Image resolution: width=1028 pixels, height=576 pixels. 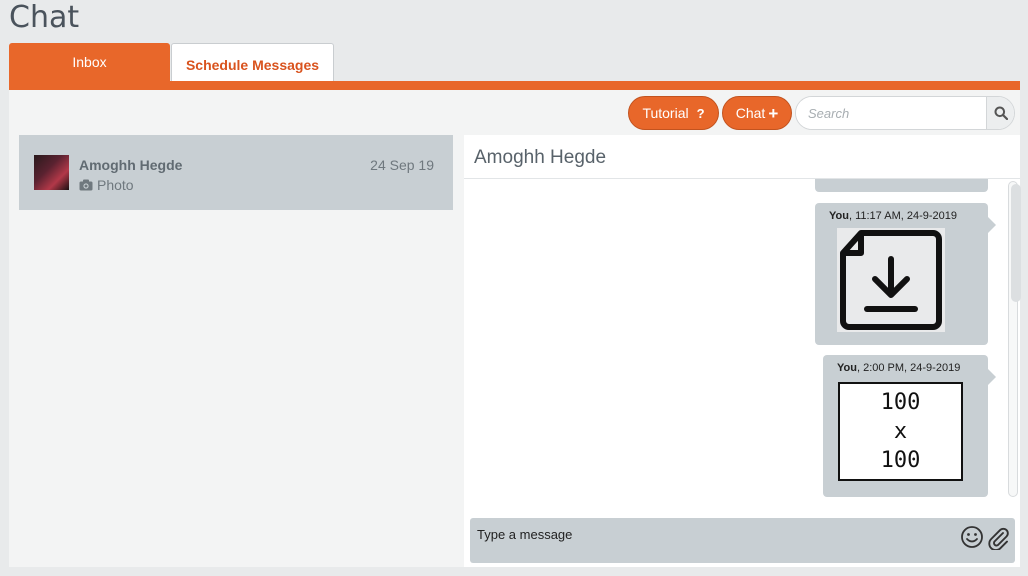 What do you see at coordinates (1016, 243) in the screenshot?
I see `scroll-thumb` at bounding box center [1016, 243].